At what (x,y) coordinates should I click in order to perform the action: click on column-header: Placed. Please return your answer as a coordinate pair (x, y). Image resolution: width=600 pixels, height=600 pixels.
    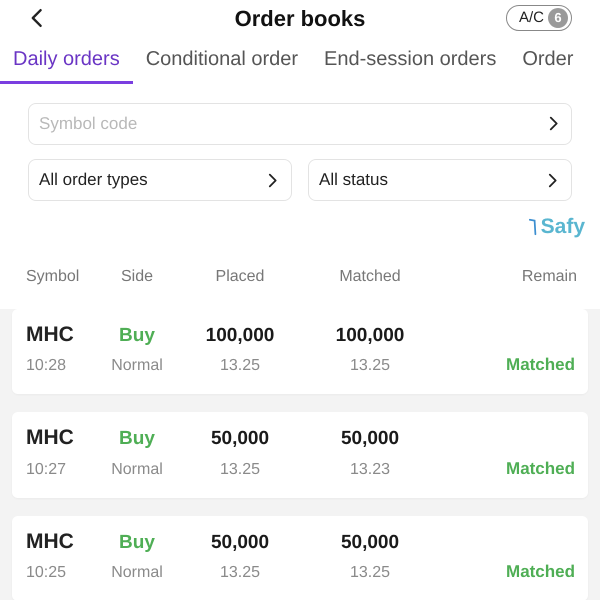
    Looking at the image, I should click on (240, 276).